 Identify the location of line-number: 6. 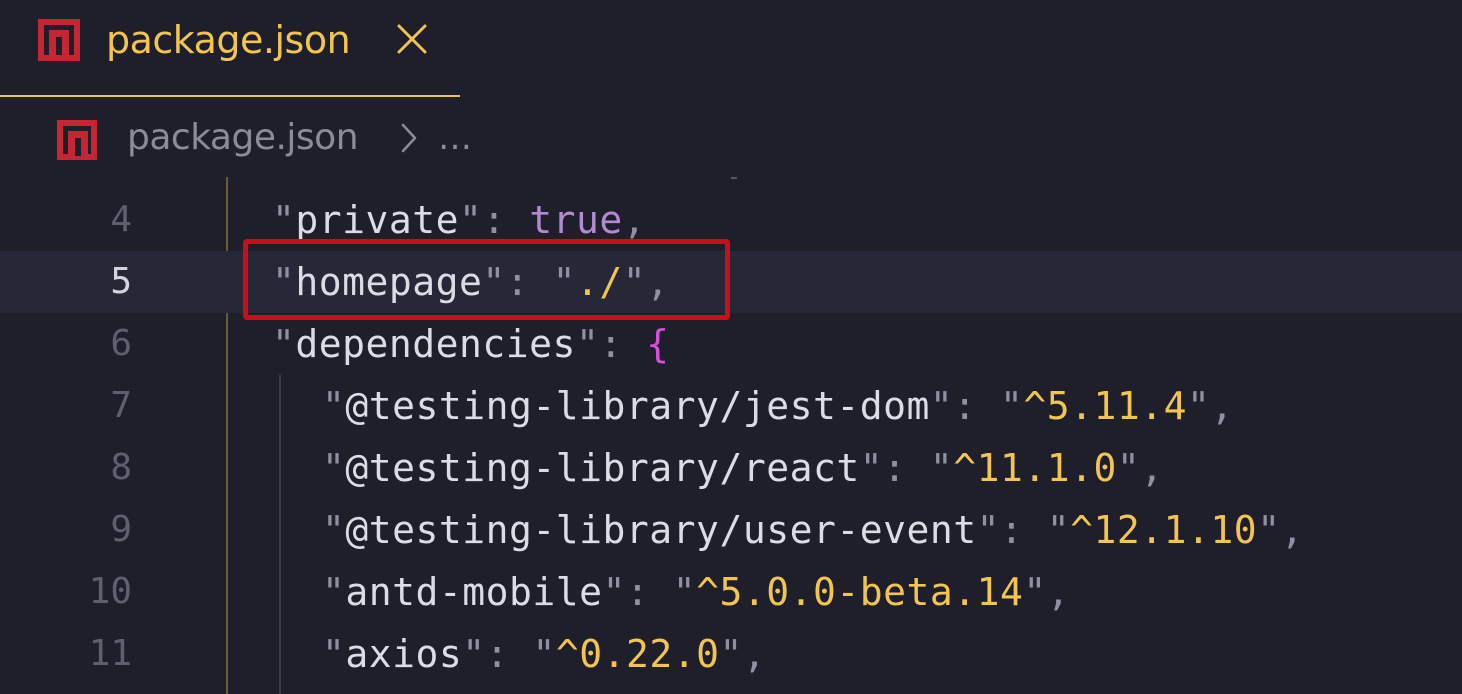
(121, 343).